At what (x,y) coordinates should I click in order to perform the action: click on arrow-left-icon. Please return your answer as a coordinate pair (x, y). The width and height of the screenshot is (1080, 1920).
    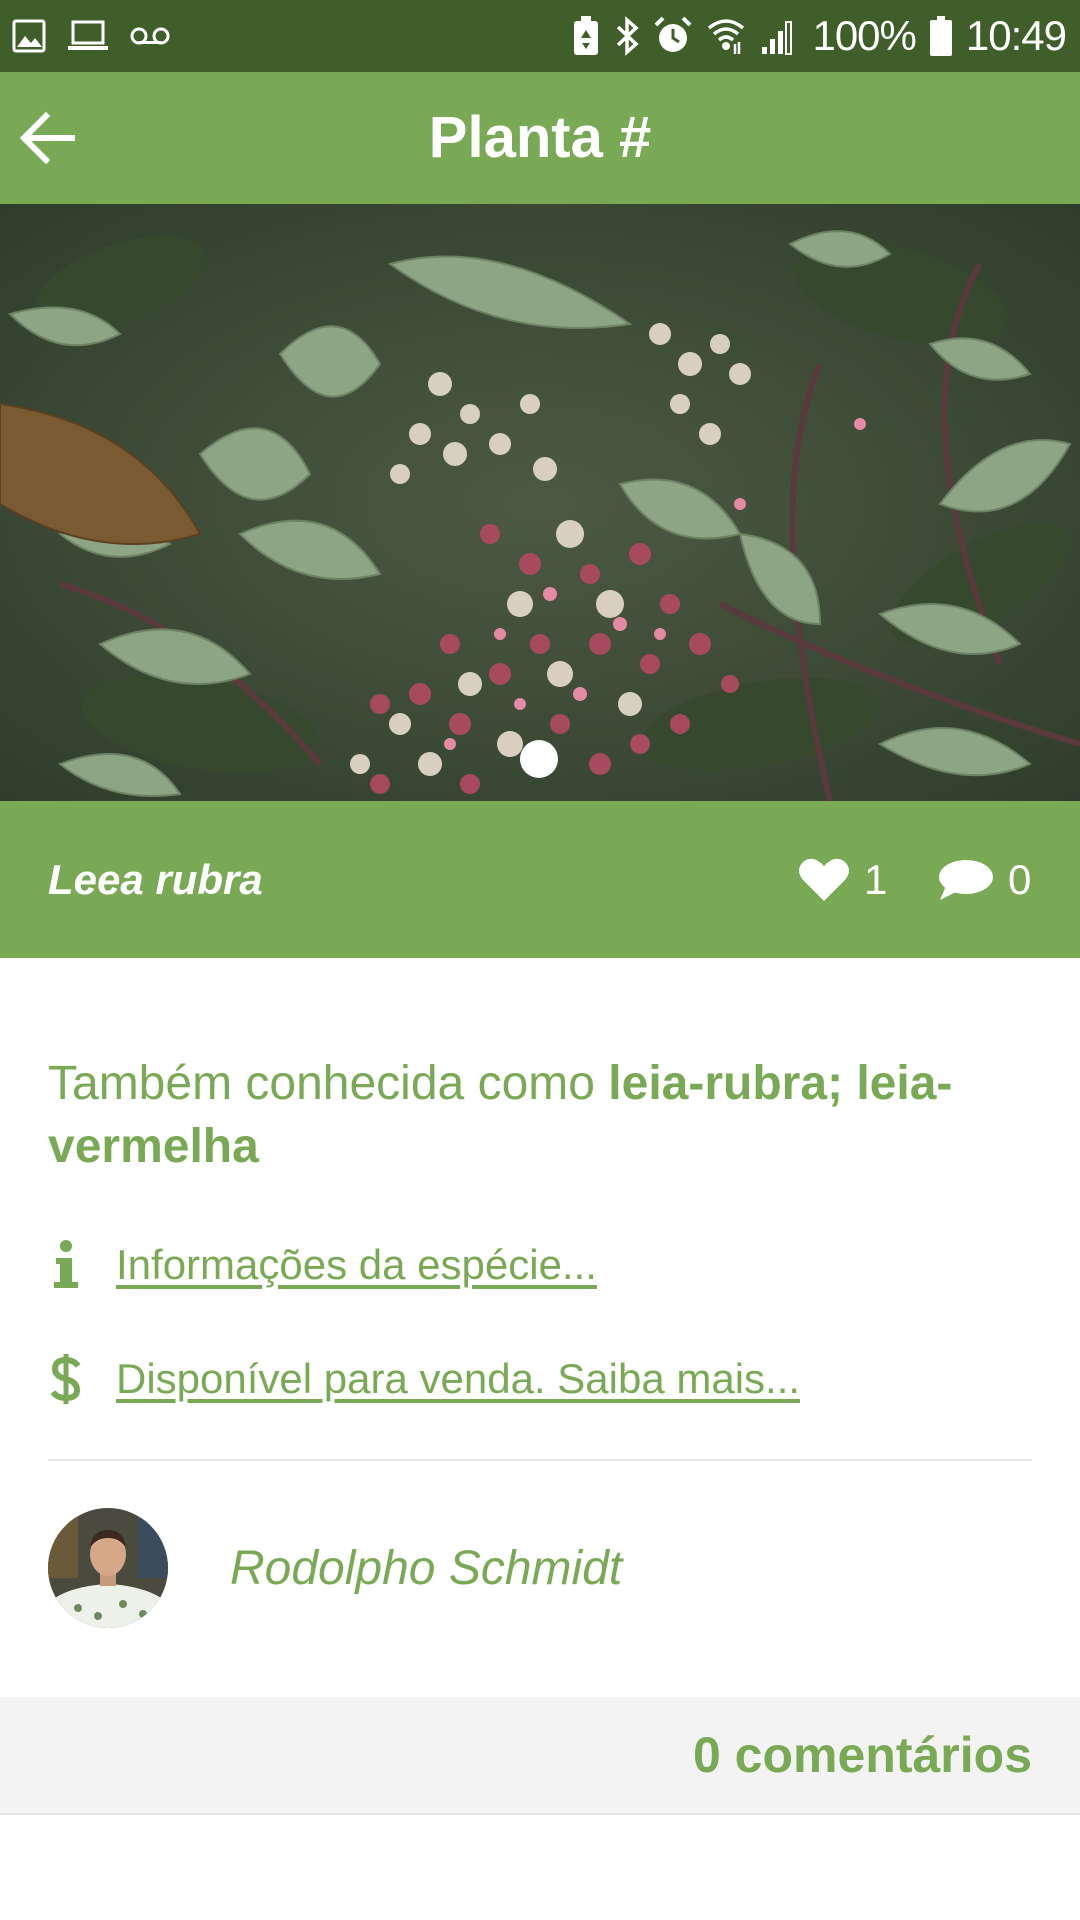
    Looking at the image, I should click on (47, 138).